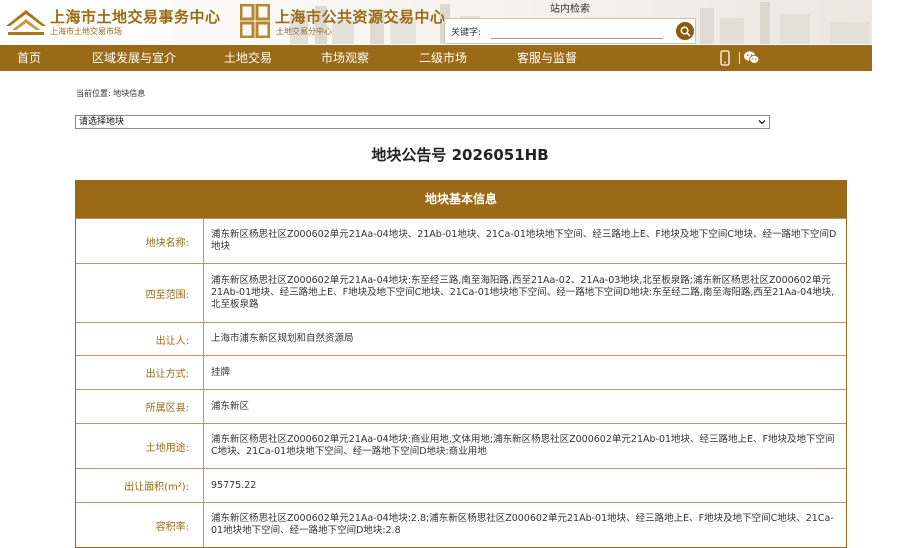  What do you see at coordinates (762, 122) in the screenshot?
I see `chevron-down-icon` at bounding box center [762, 122].